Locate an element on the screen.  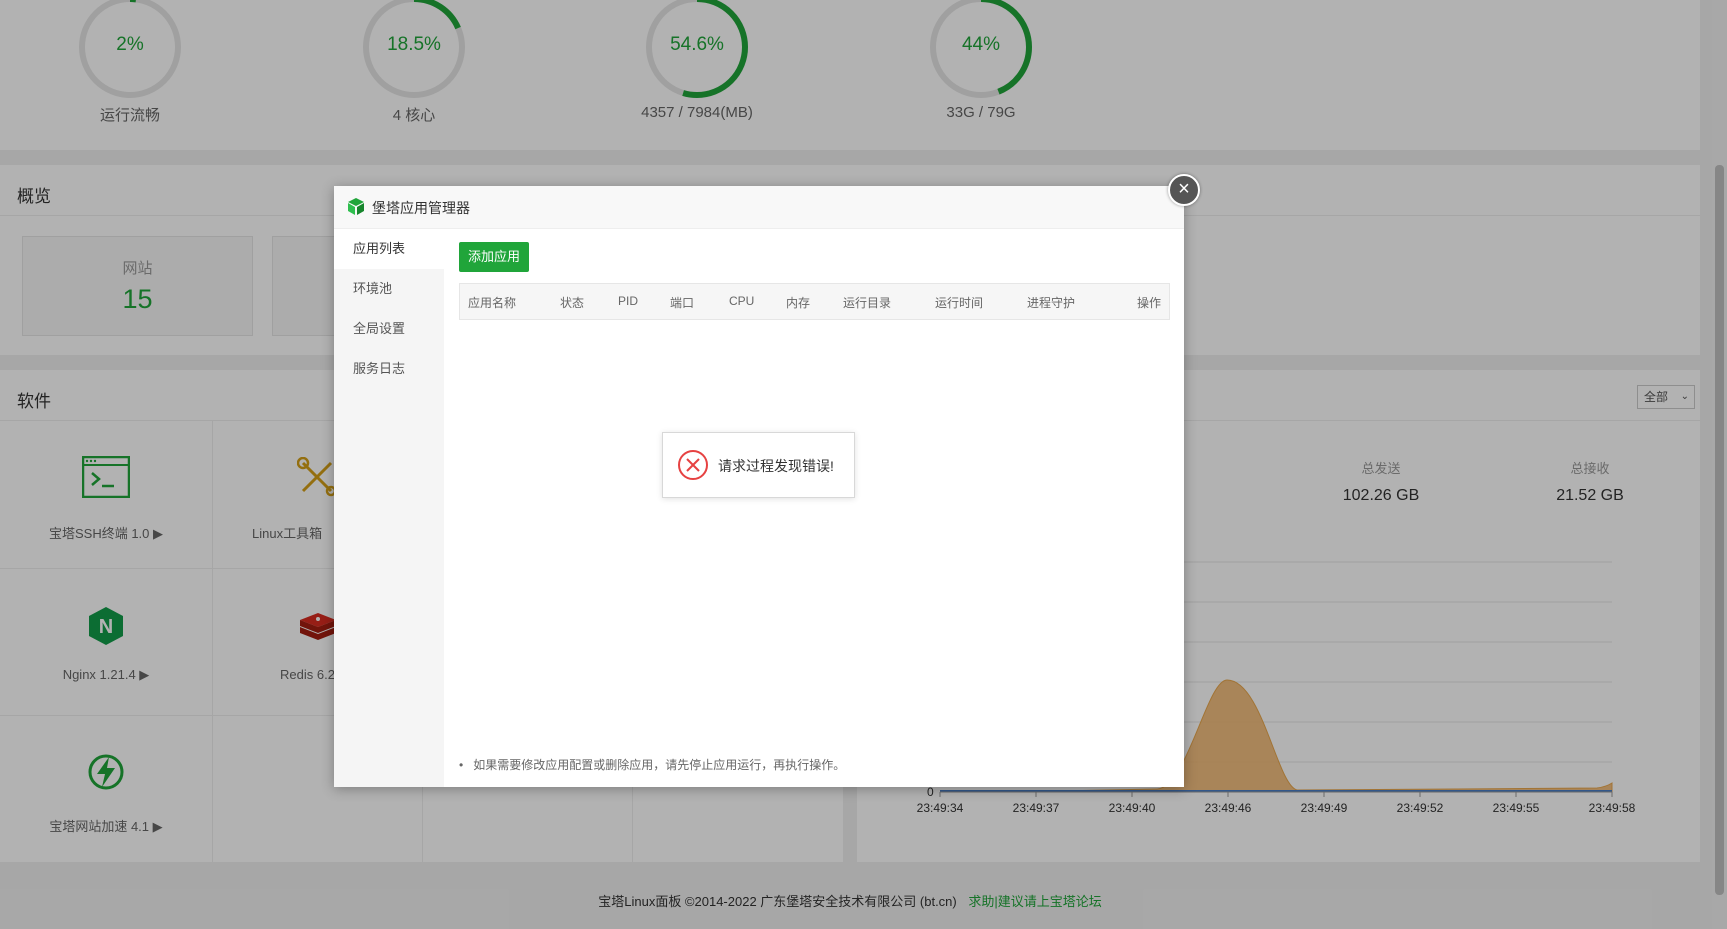
col-status: 状态 is located at coordinates (572, 302).